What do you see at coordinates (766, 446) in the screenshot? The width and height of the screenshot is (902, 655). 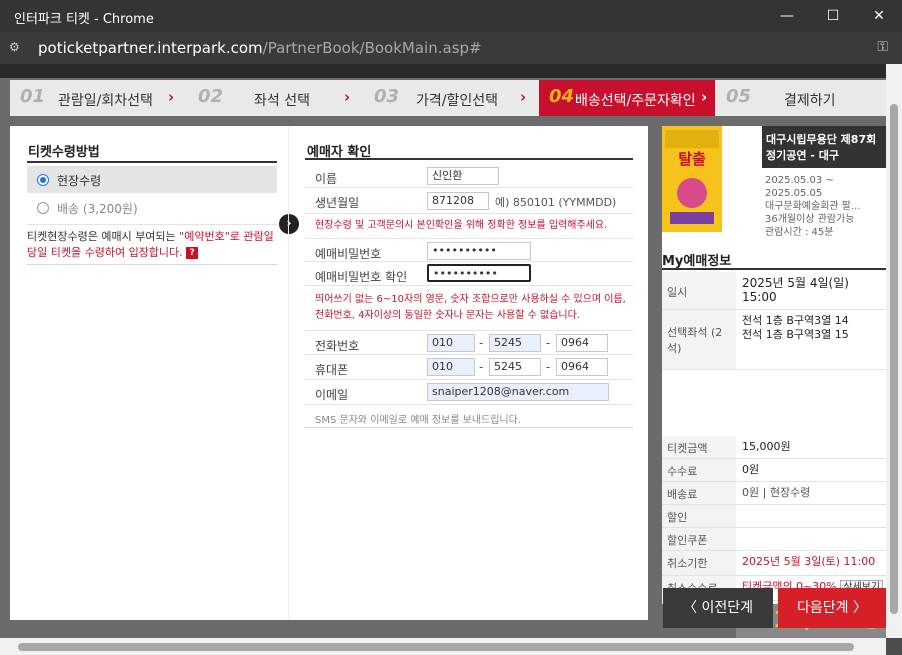 I see `summary-value: 15,000원` at bounding box center [766, 446].